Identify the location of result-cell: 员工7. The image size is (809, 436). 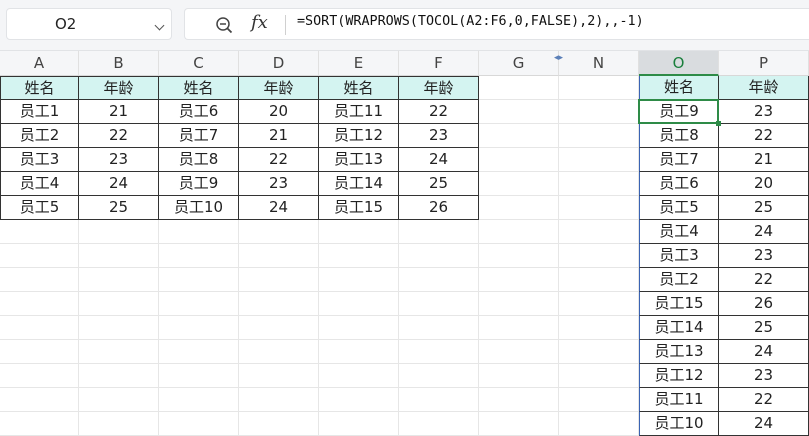
(679, 160).